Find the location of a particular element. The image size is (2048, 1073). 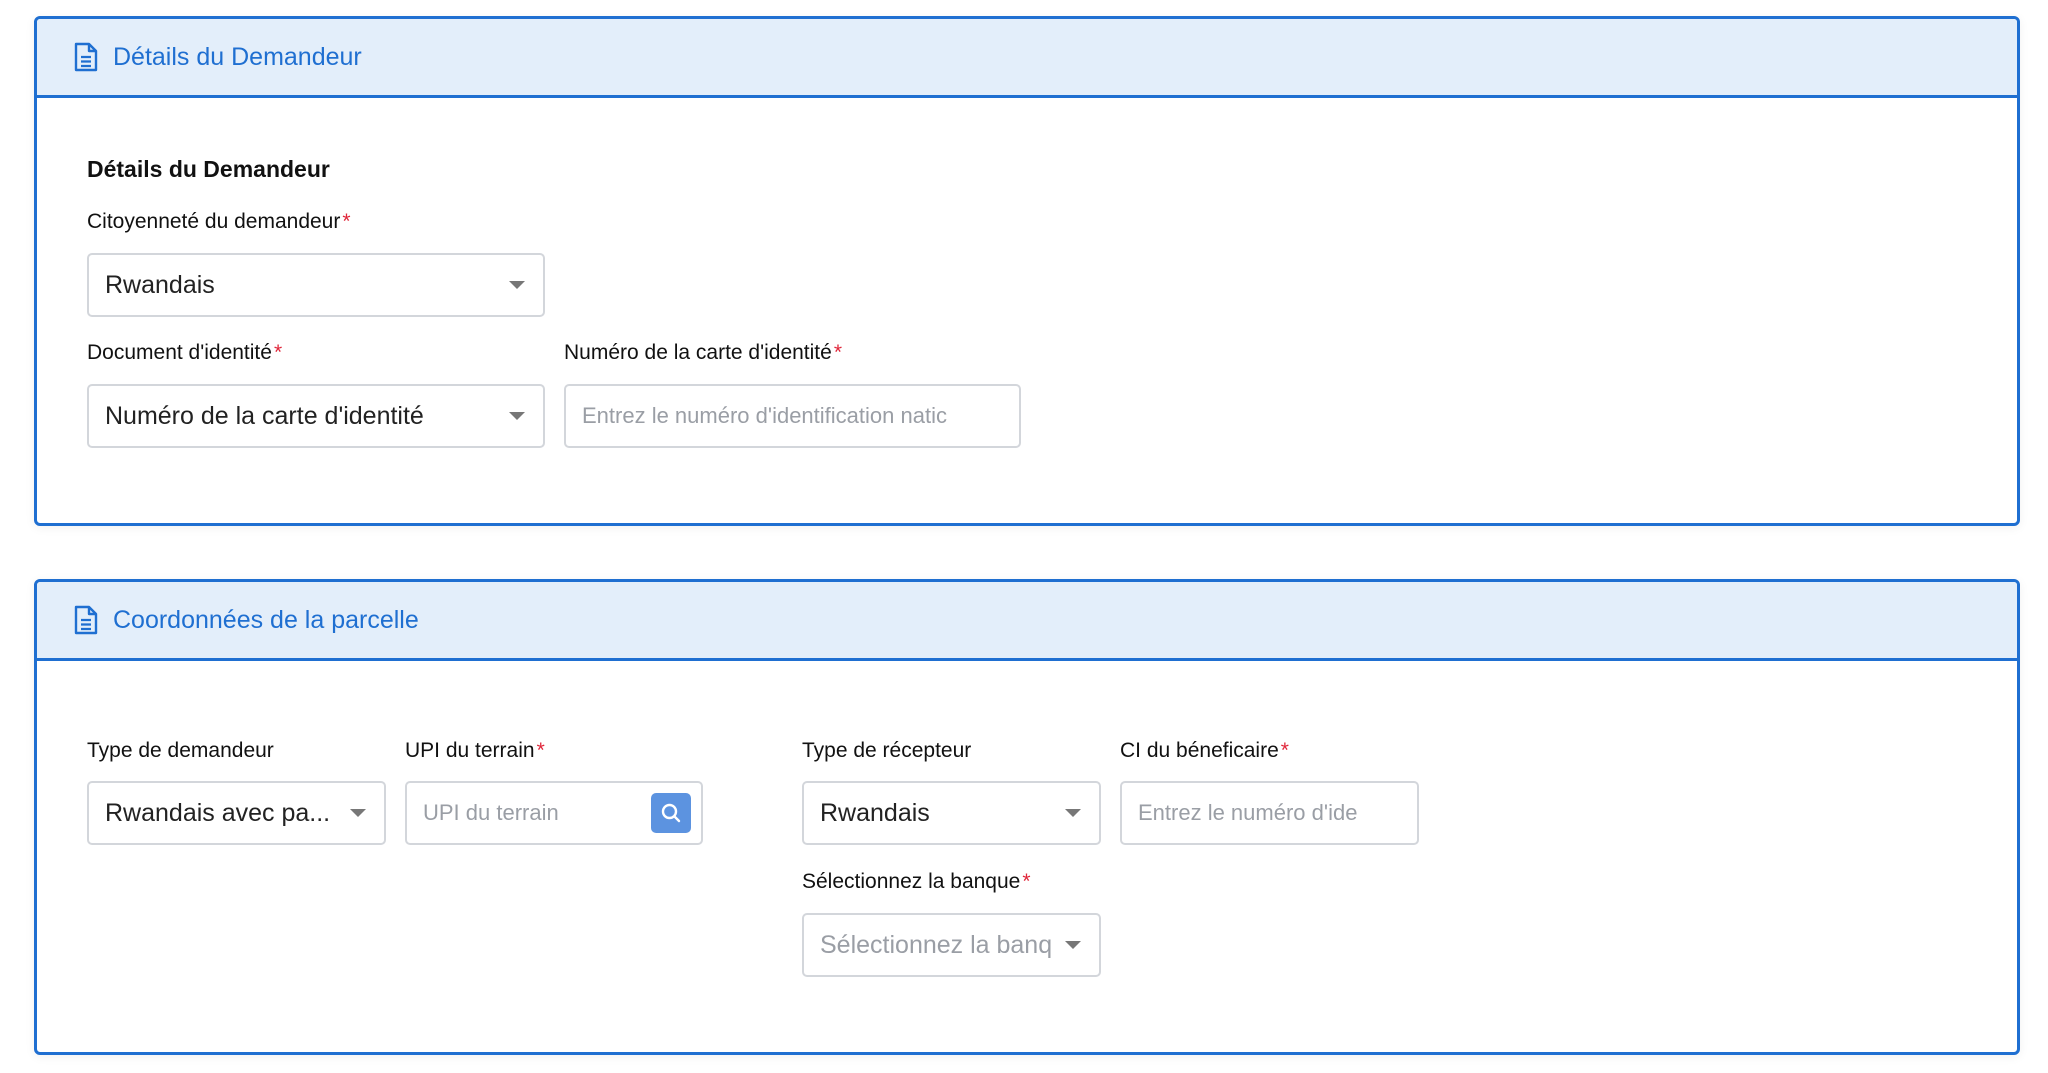

citizenship-label: Citoyenneté du demandeur* is located at coordinates (219, 222).